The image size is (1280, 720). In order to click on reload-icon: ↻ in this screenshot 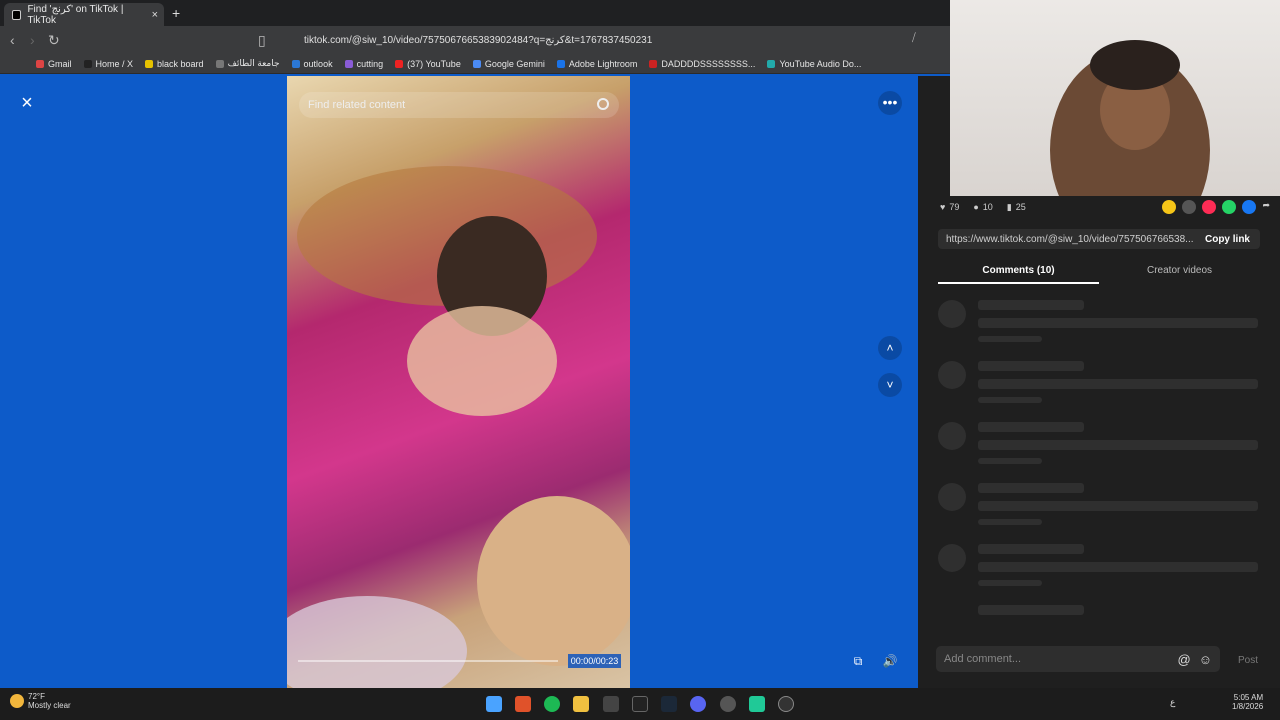, I will do `click(54, 40)`.